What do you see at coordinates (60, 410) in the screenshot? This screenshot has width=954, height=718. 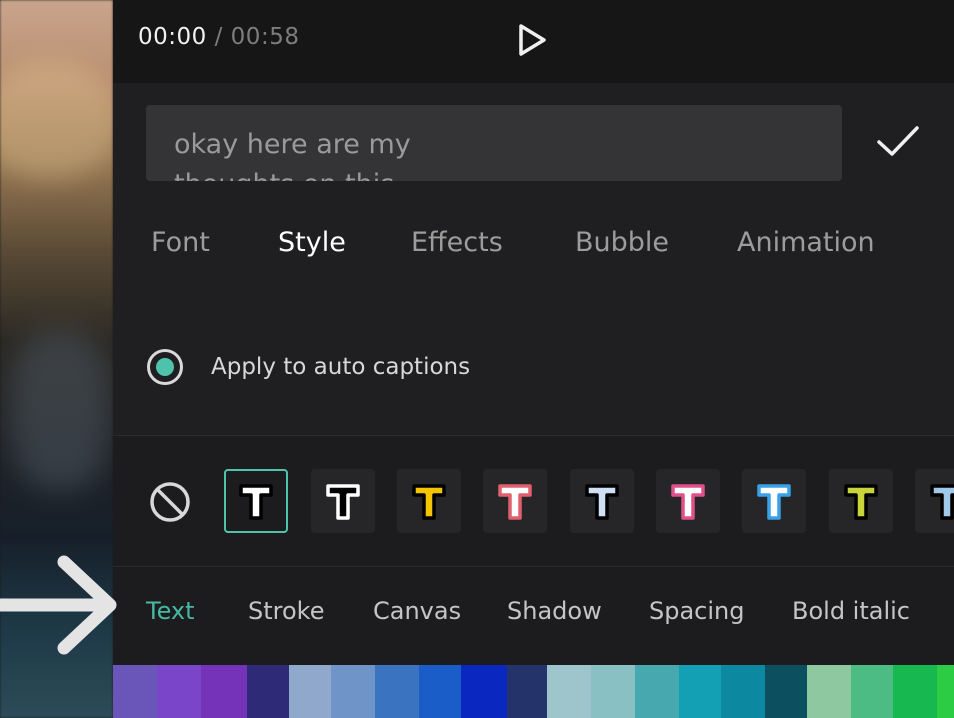 I see `video-blur-shadow` at bounding box center [60, 410].